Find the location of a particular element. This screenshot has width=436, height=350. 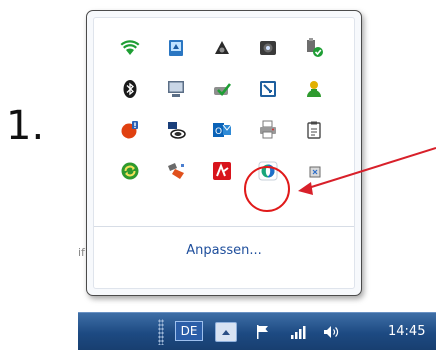

show-hidden-icons-button is located at coordinates (226, 332).